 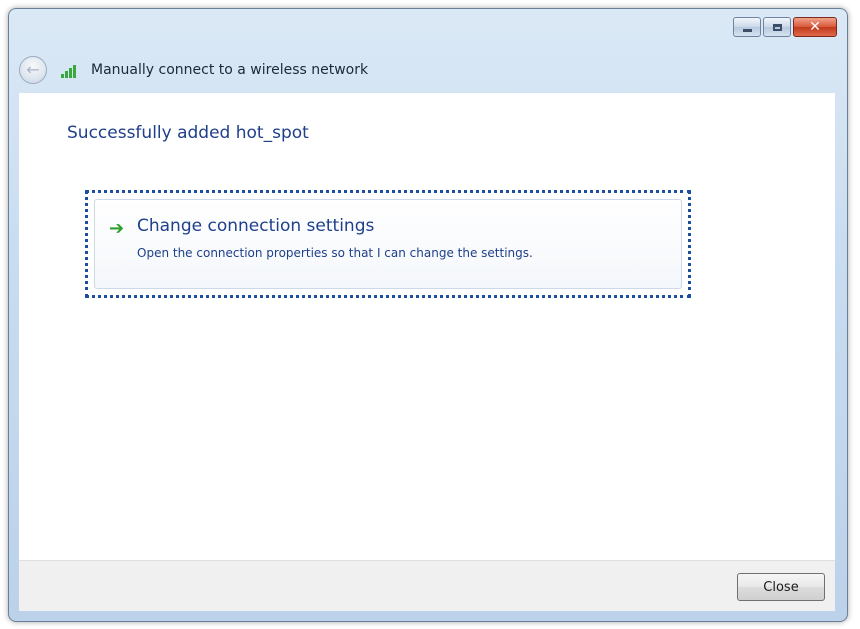 I want to click on back-button: ←, so click(x=33, y=70).